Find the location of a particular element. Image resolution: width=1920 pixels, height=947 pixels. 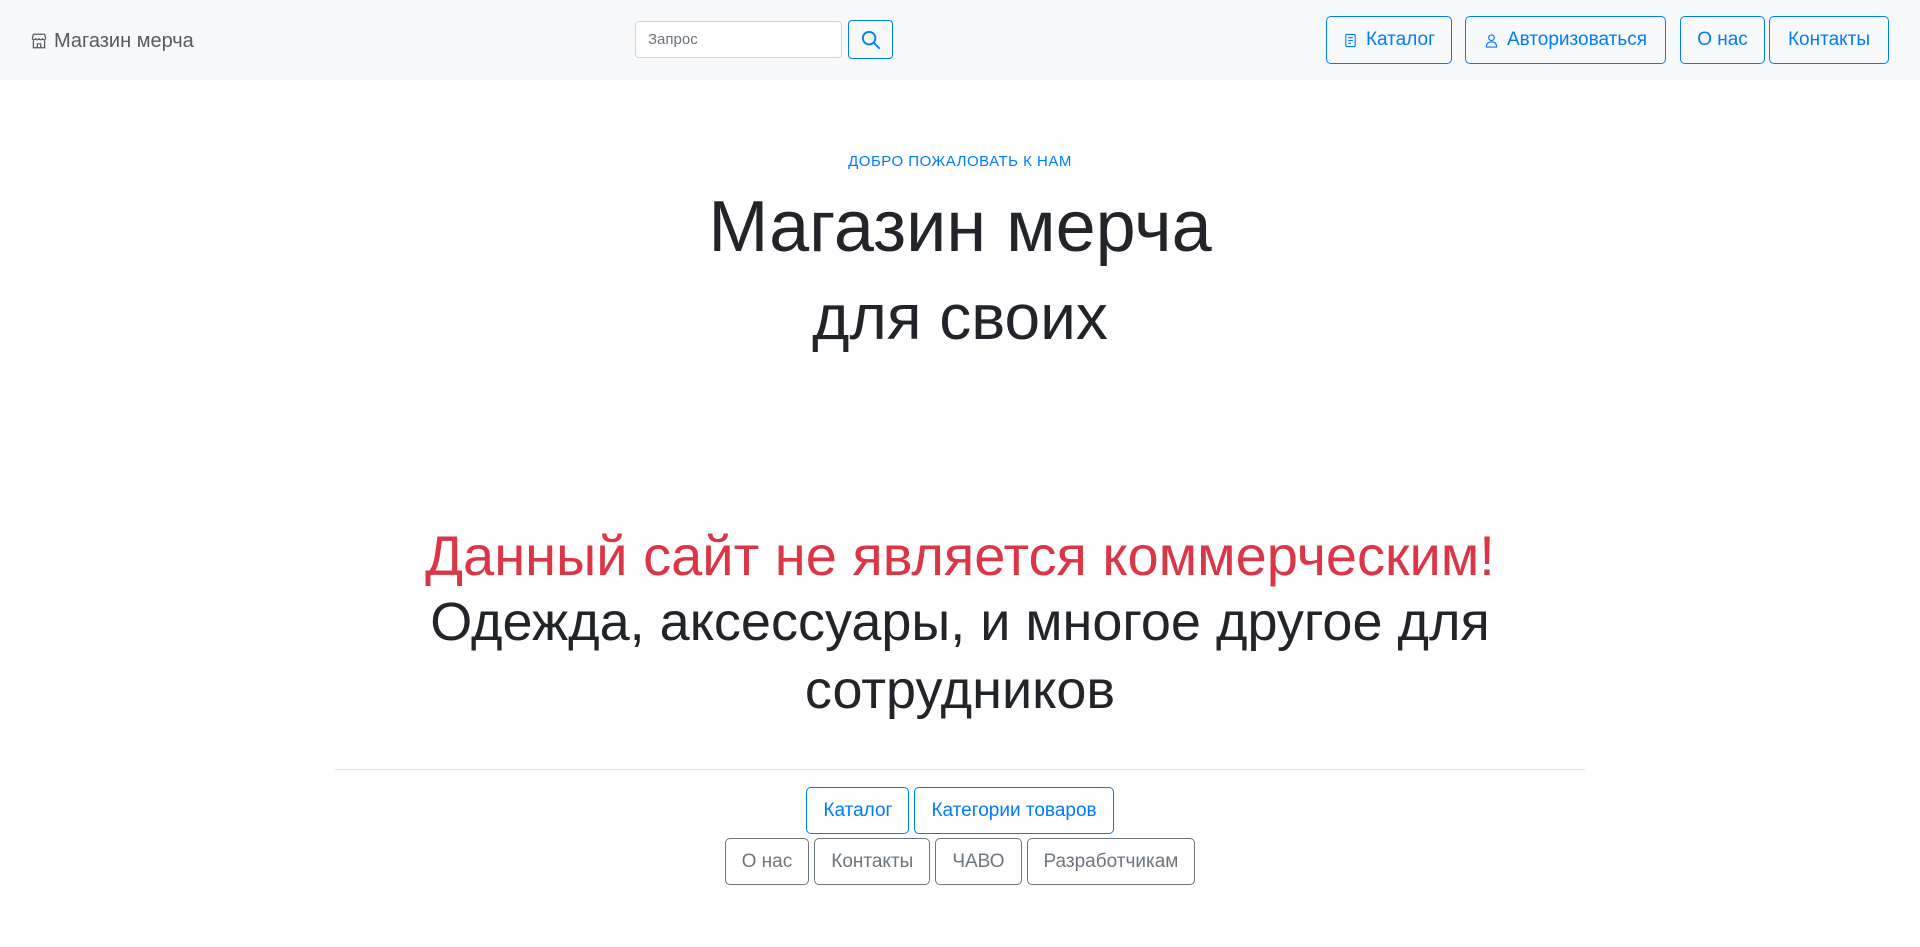

primary-links: Каталог Категории товаров is located at coordinates (960, 810).